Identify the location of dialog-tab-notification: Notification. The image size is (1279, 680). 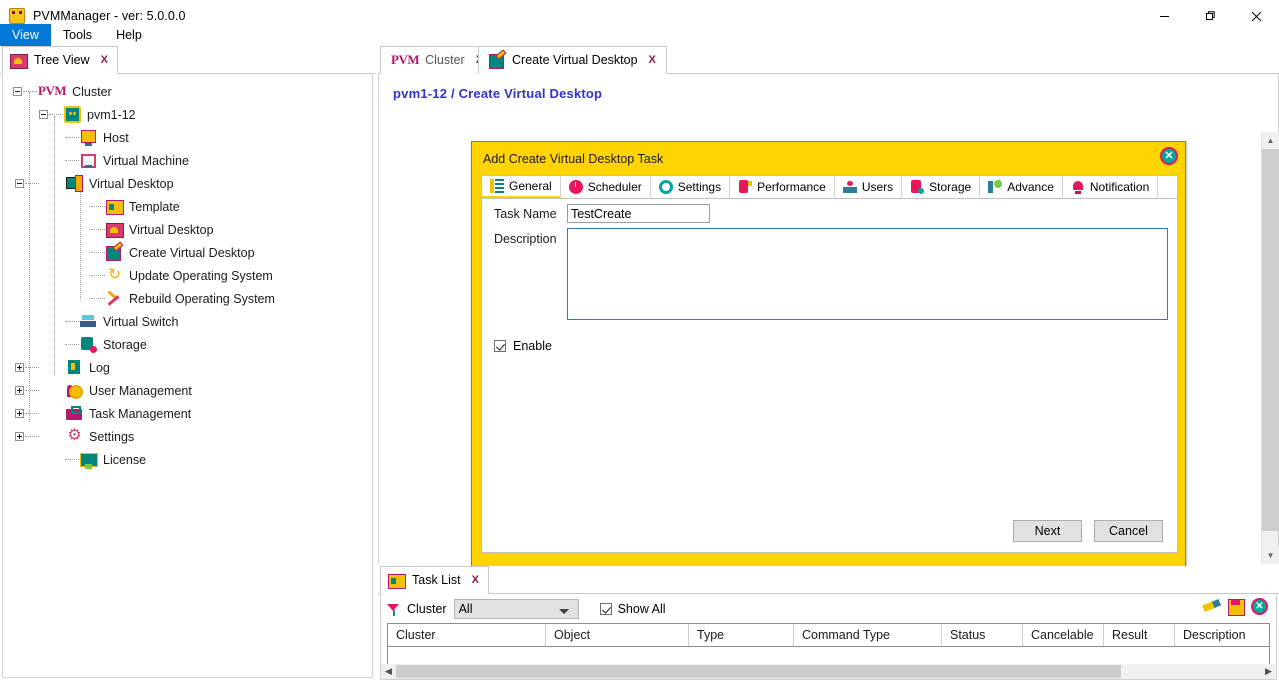
(1110, 187).